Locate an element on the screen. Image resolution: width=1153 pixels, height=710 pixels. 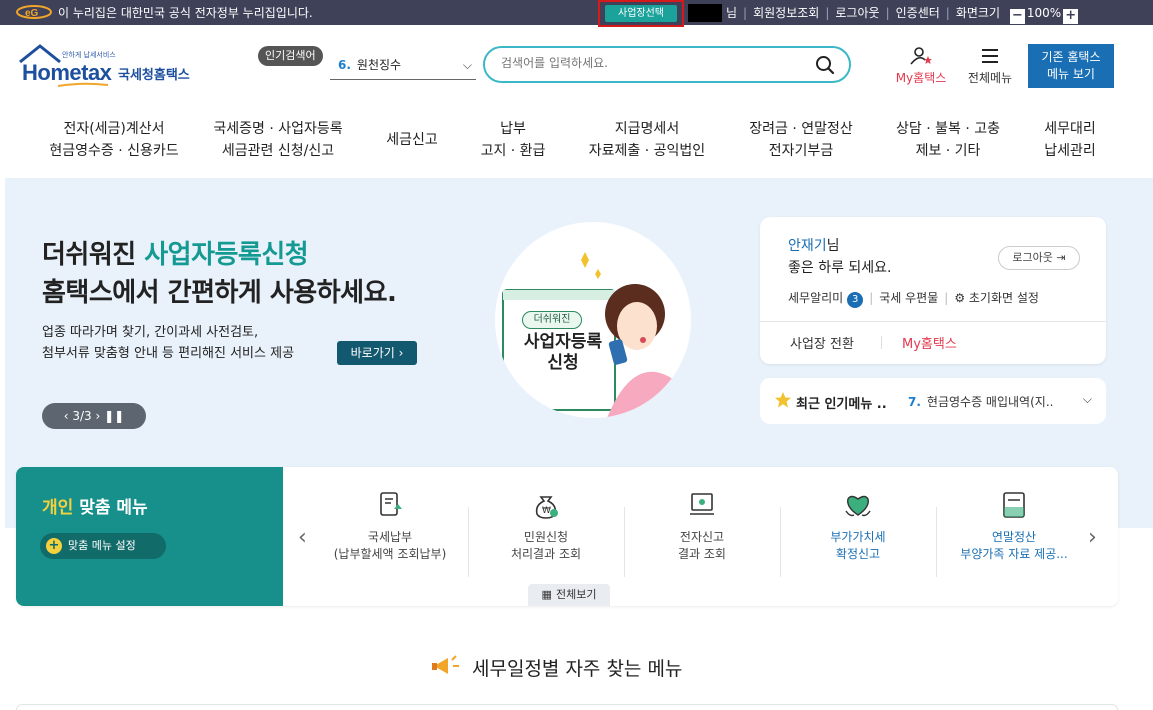
menu-vat-final-filing: 부가가치세 확정신고 is located at coordinates (858, 526).